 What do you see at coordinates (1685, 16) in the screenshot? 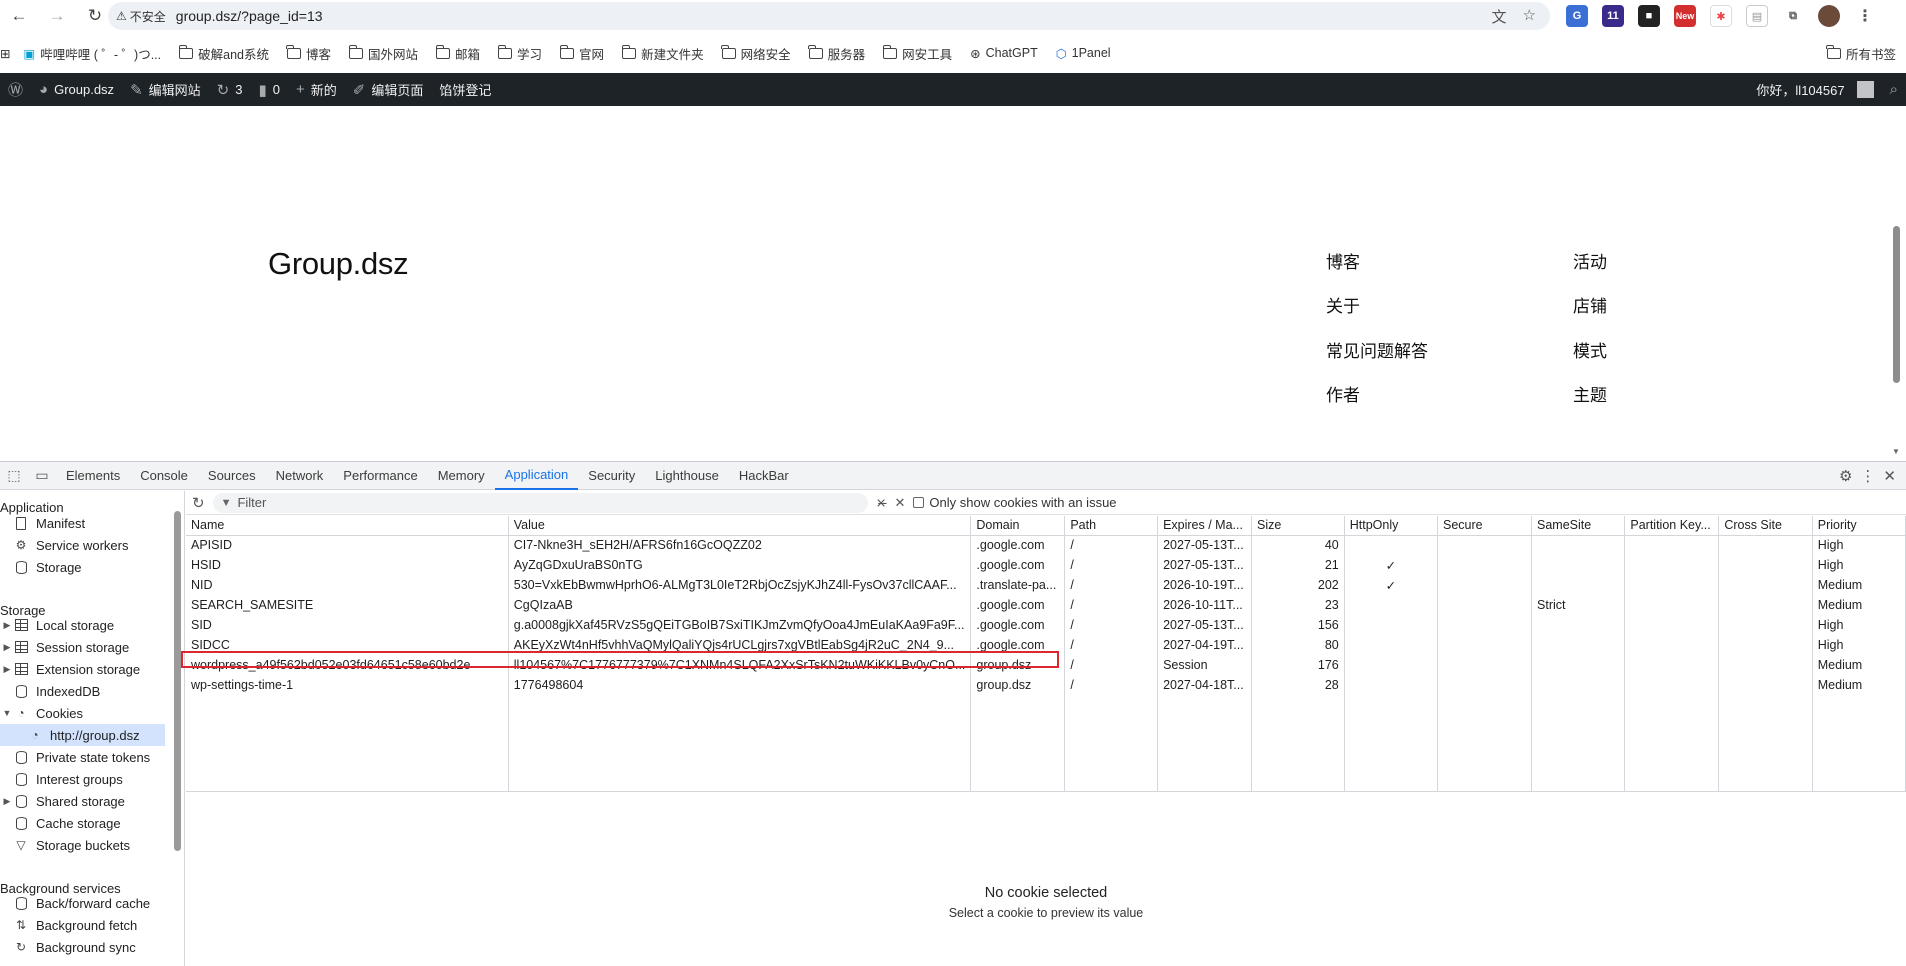
I see `extension-new-icon: New` at bounding box center [1685, 16].